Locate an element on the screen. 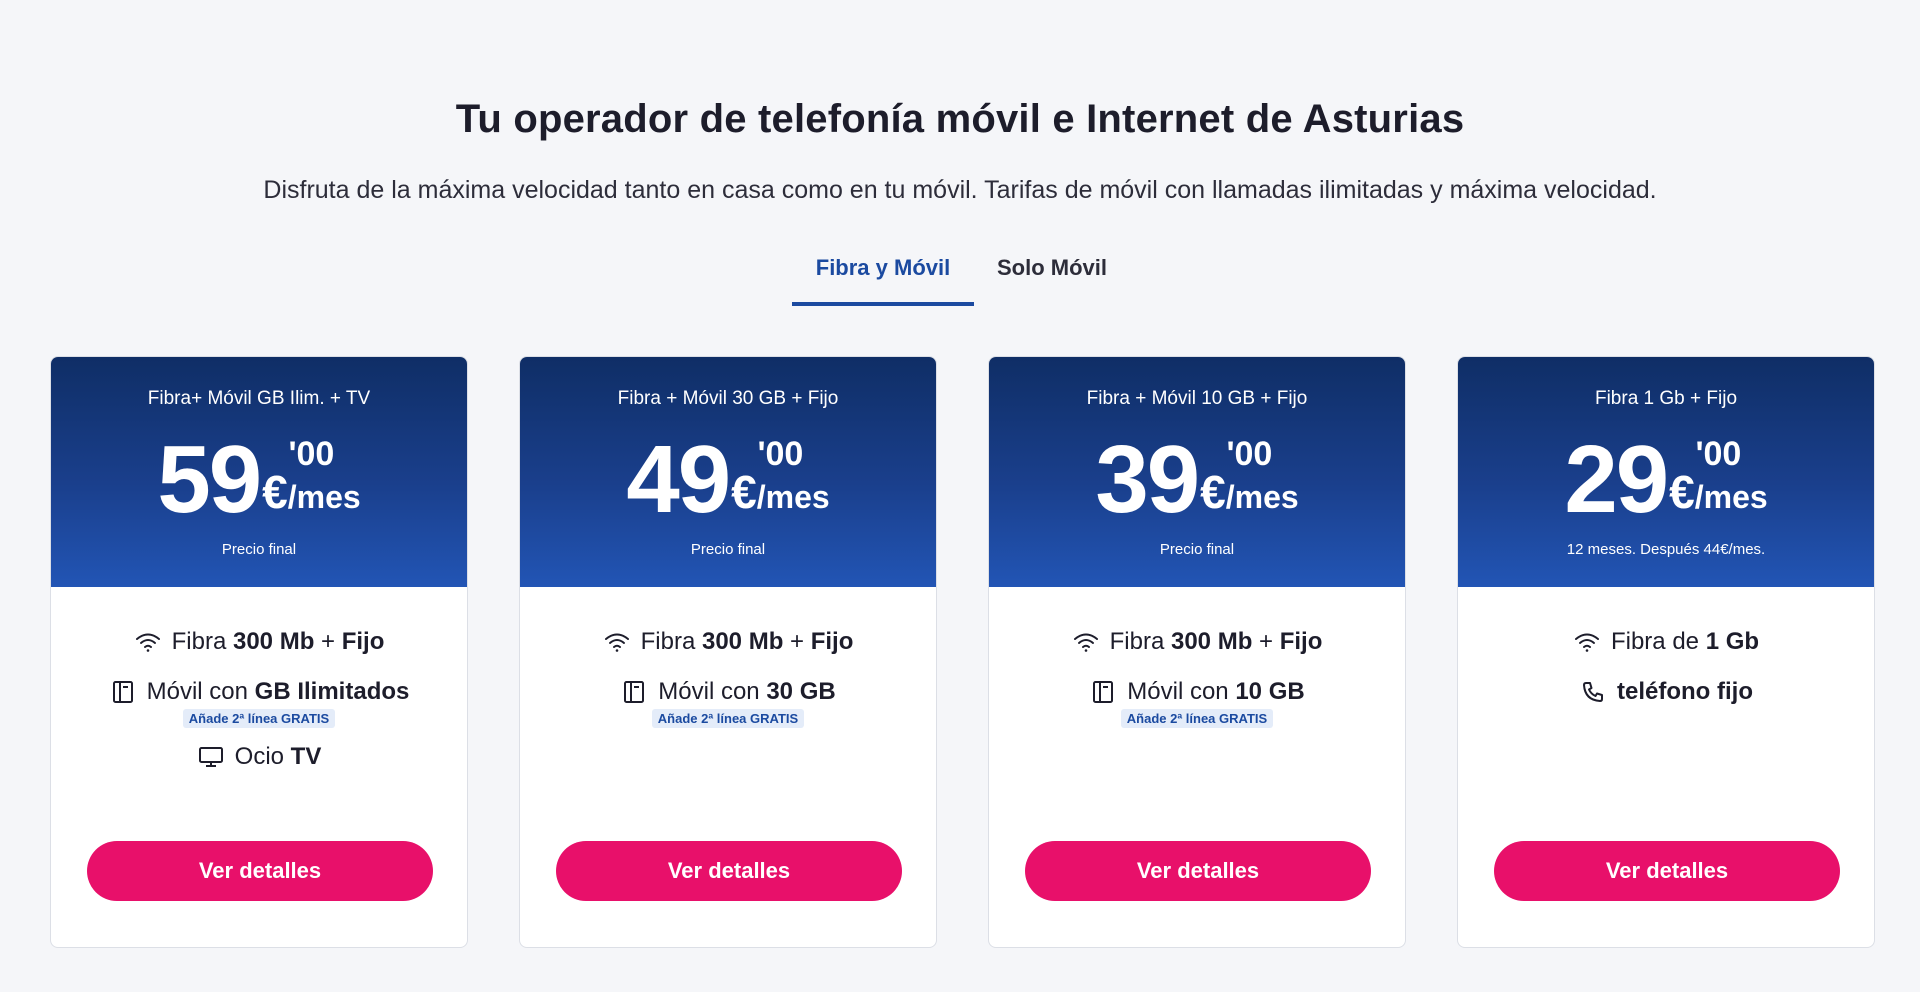 This screenshot has height=992, width=1920. tab-solo-movil: Solo Móvil is located at coordinates (1052, 277).